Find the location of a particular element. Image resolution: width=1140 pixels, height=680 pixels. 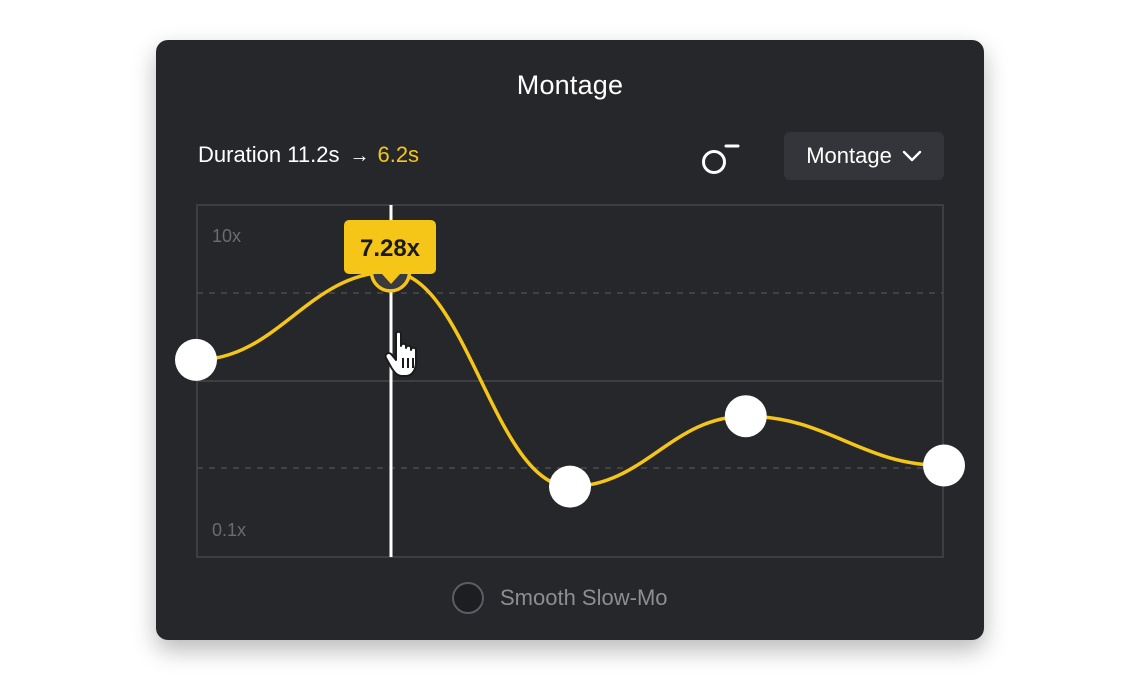

y-max-label: 10x is located at coordinates (226, 236).